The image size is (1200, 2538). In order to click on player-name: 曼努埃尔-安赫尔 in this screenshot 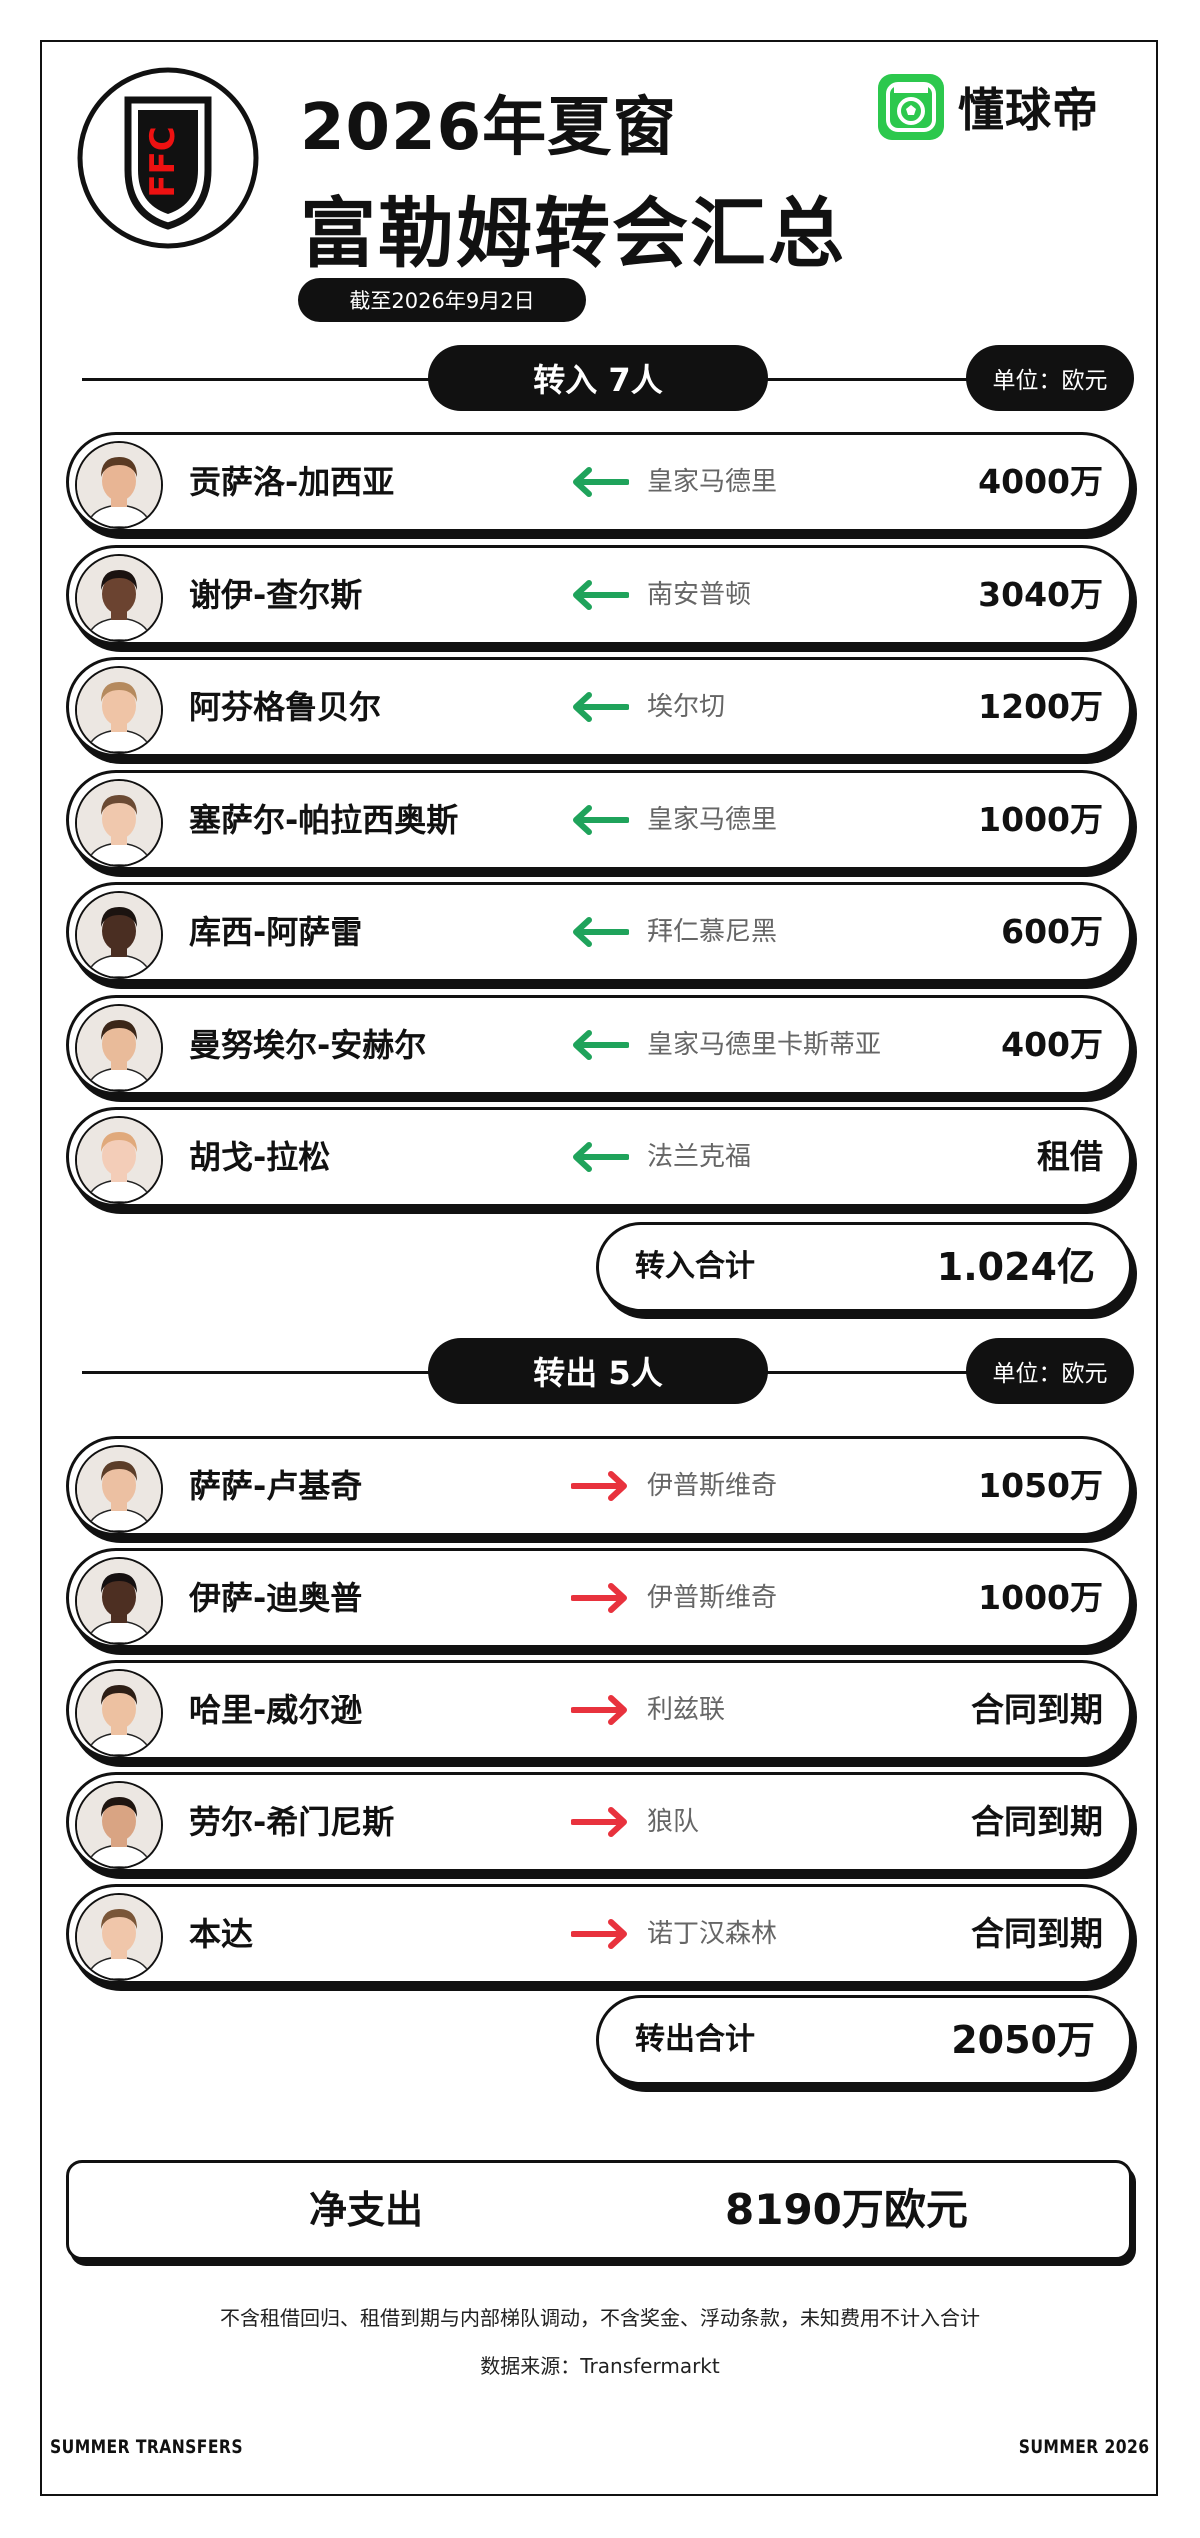, I will do `click(308, 1044)`.